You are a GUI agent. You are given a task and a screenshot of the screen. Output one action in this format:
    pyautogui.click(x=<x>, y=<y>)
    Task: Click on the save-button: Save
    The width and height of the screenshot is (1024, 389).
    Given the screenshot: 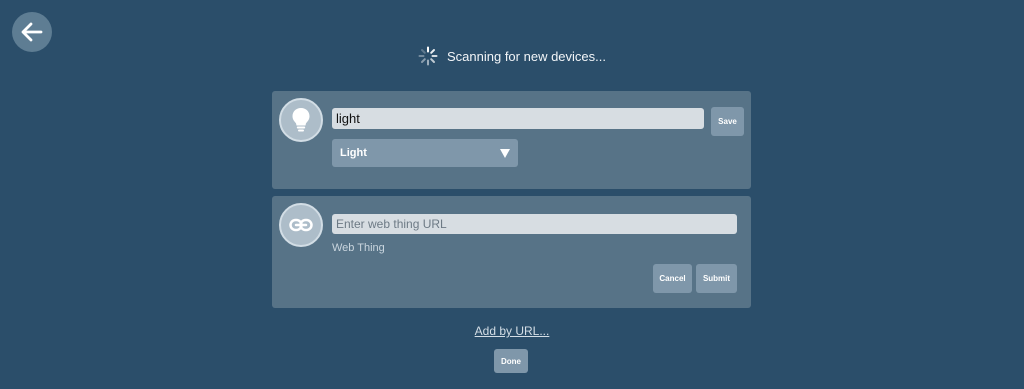 What is the action you would take?
    pyautogui.click(x=727, y=121)
    